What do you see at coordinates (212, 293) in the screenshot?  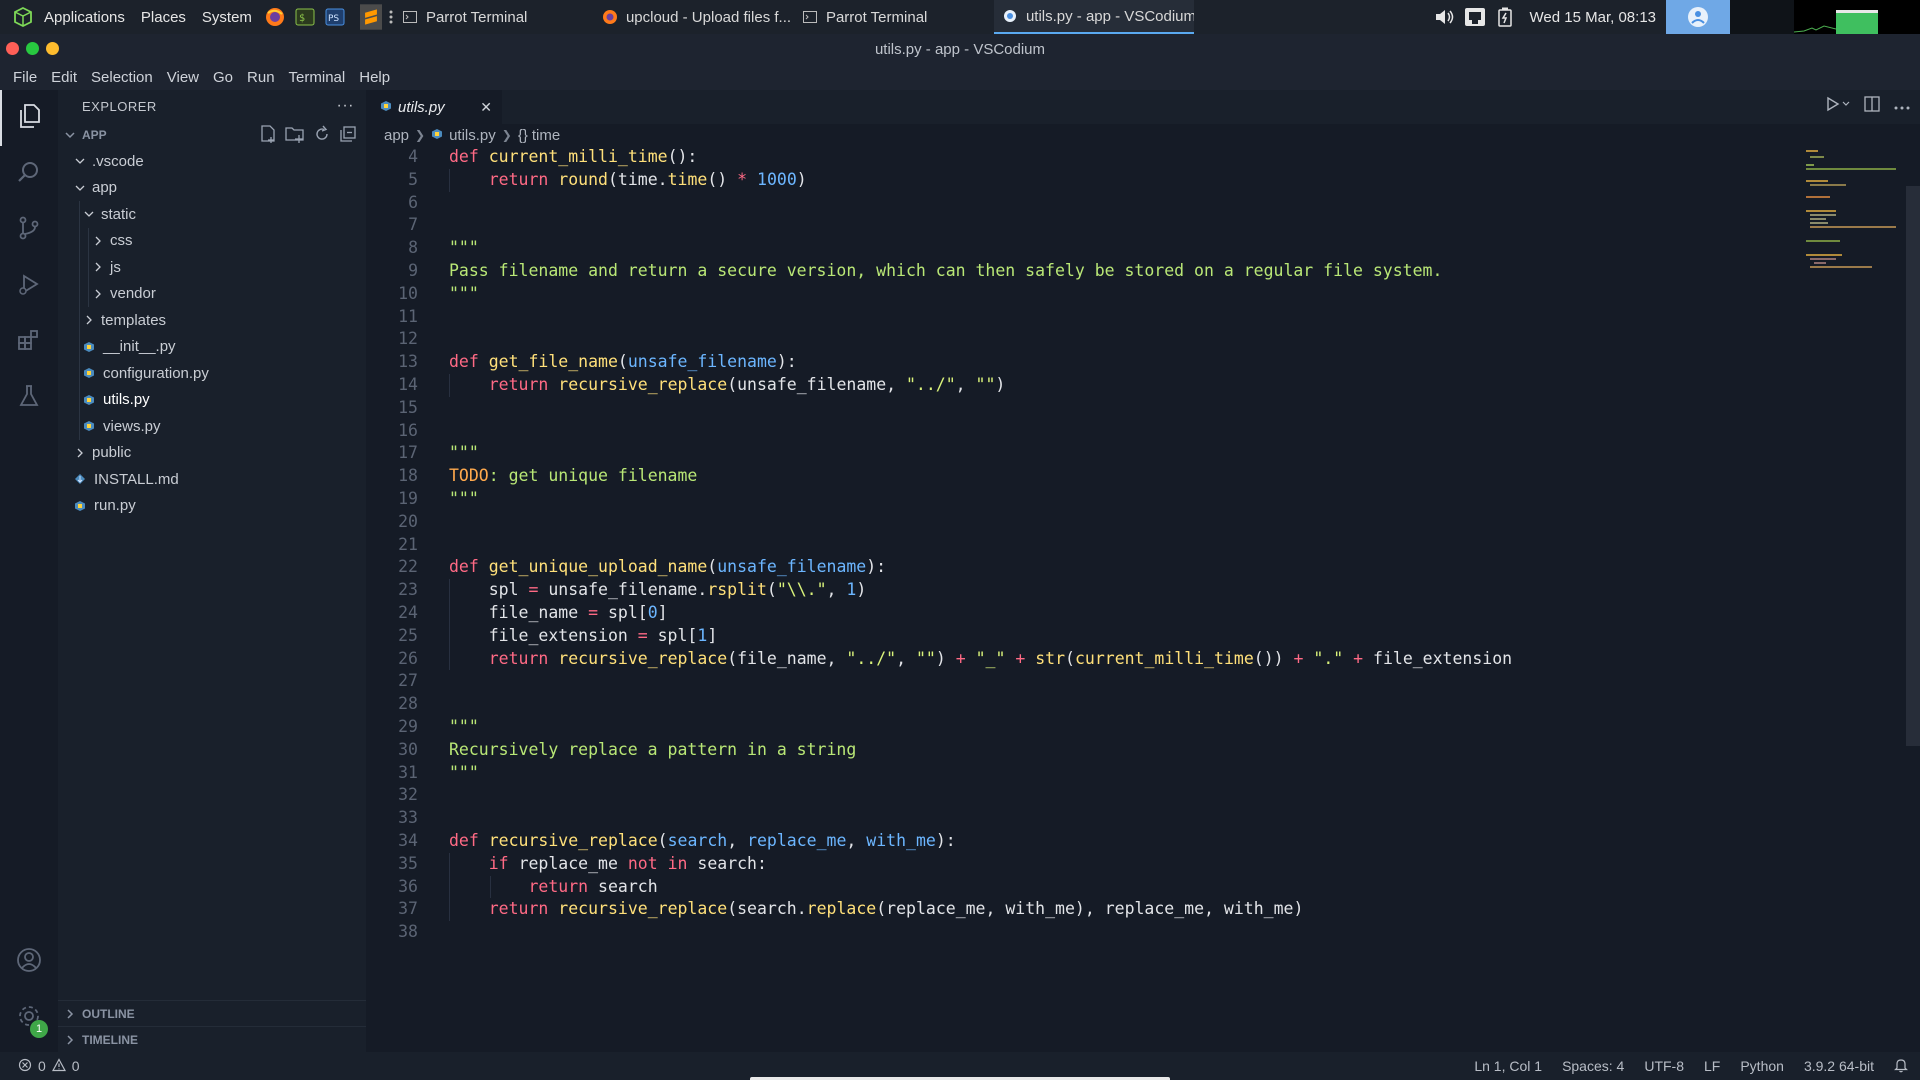 I see `tree-folder-item: vendor` at bounding box center [212, 293].